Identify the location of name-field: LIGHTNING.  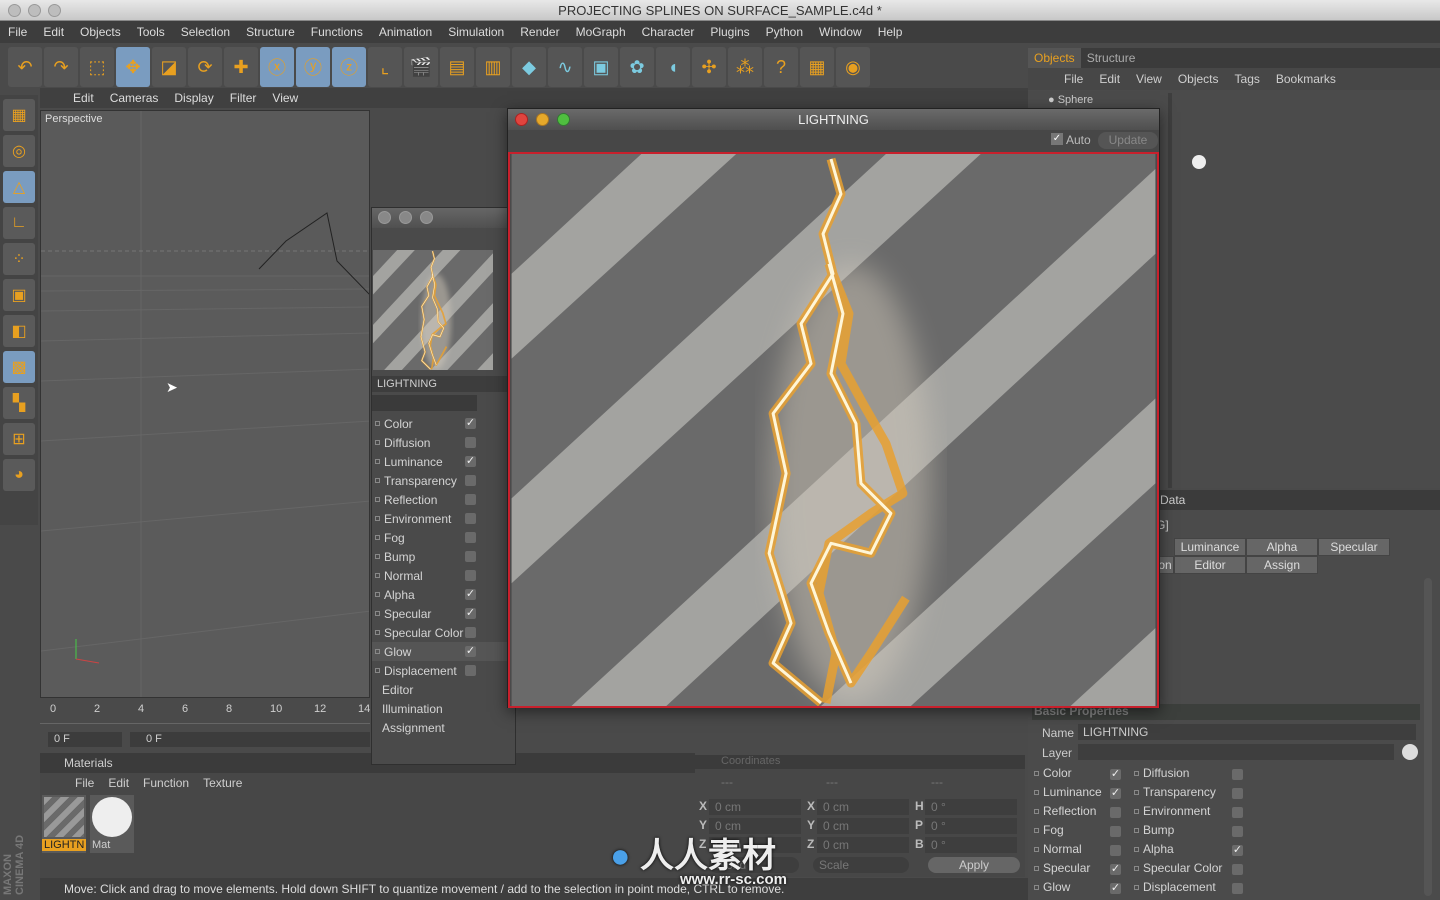
(1247, 732).